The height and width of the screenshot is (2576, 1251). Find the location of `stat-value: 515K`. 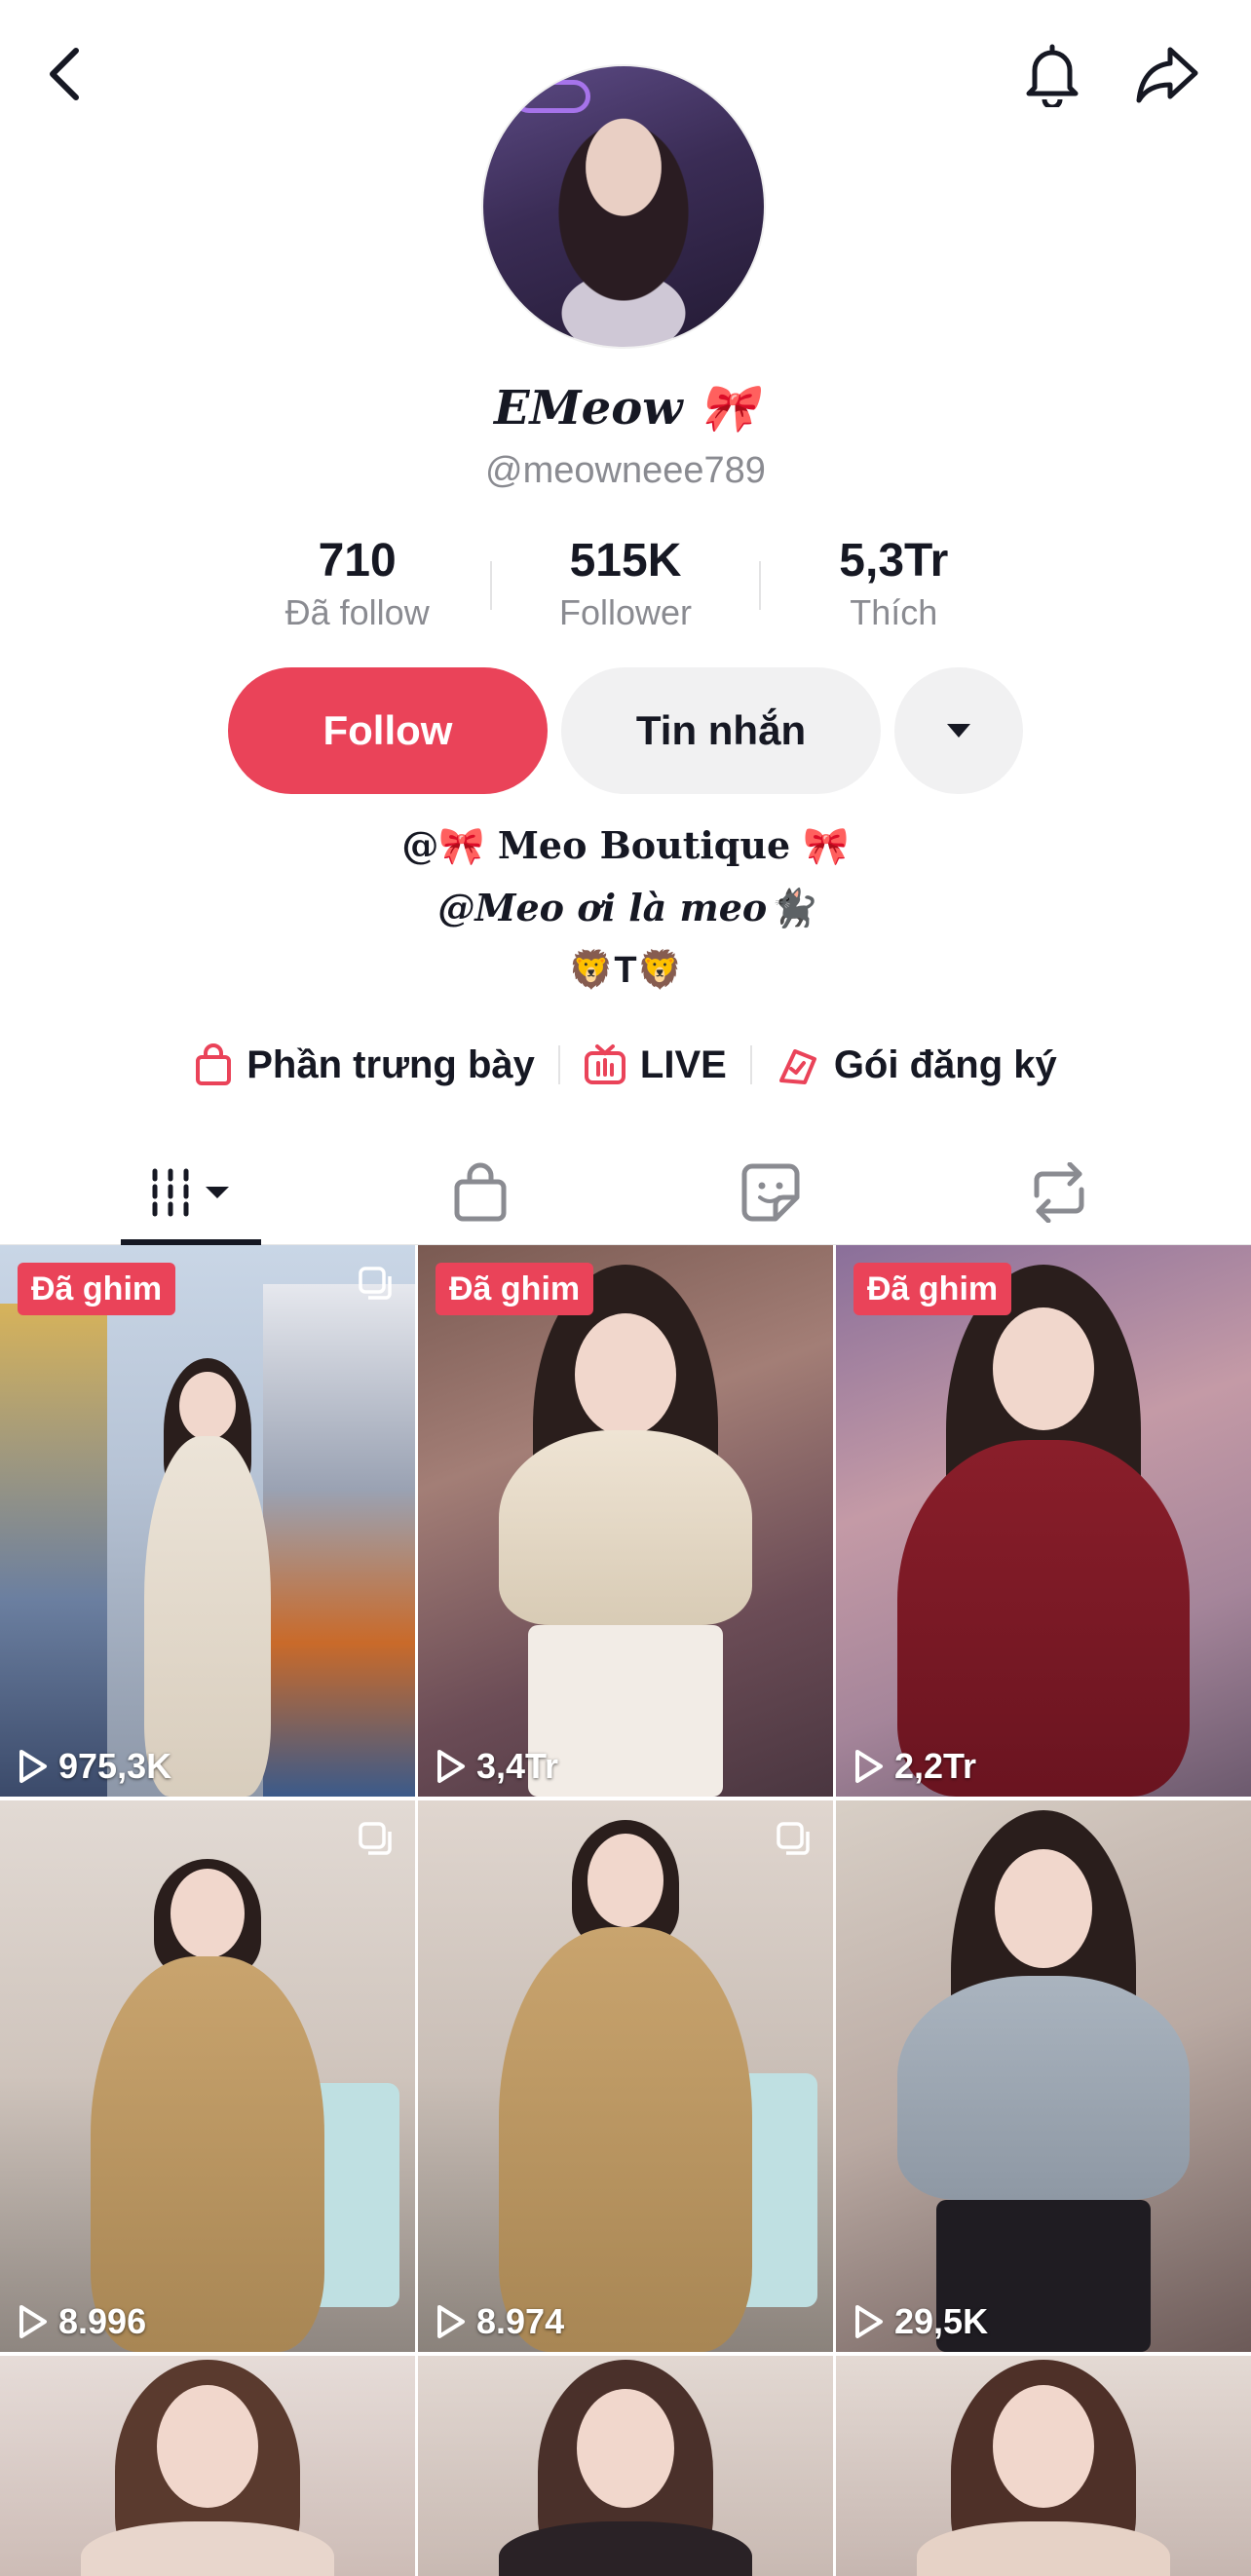

stat-value: 515K is located at coordinates (625, 561).